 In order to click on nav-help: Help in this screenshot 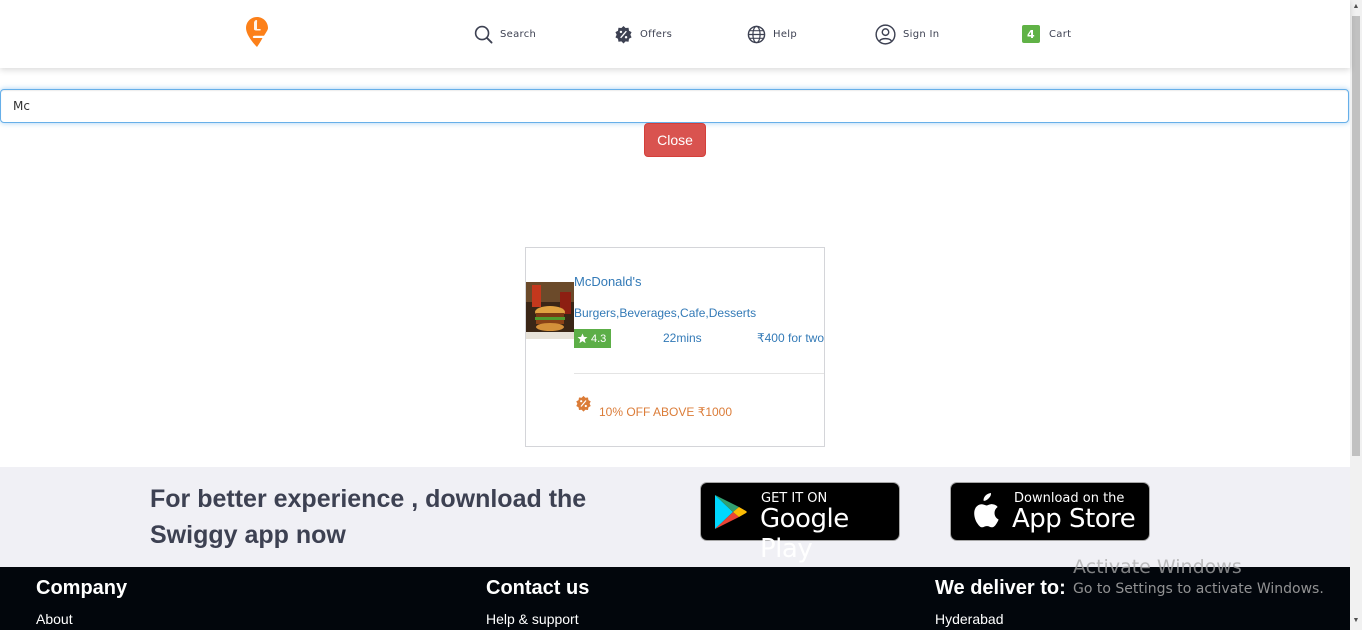, I will do `click(772, 34)`.